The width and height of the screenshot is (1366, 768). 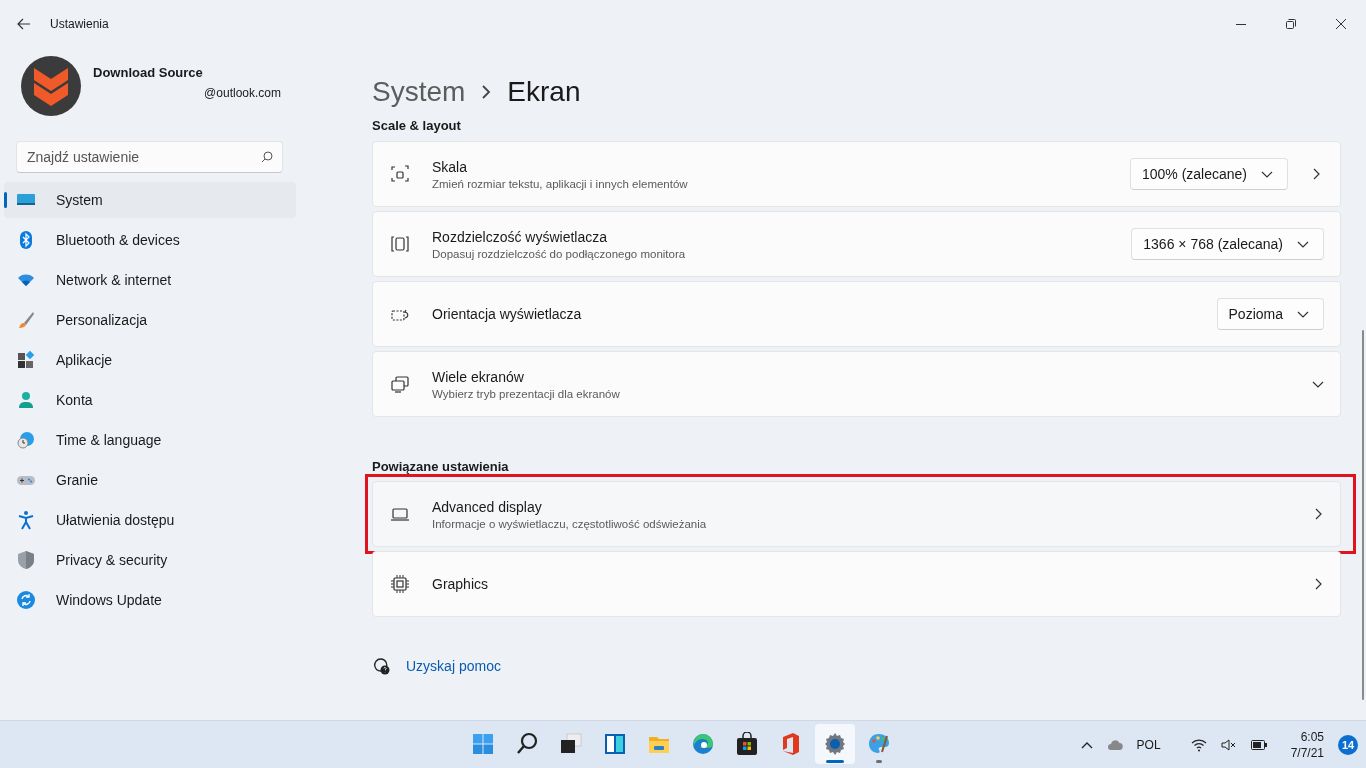 What do you see at coordinates (26, 400) in the screenshot?
I see `person-icon` at bounding box center [26, 400].